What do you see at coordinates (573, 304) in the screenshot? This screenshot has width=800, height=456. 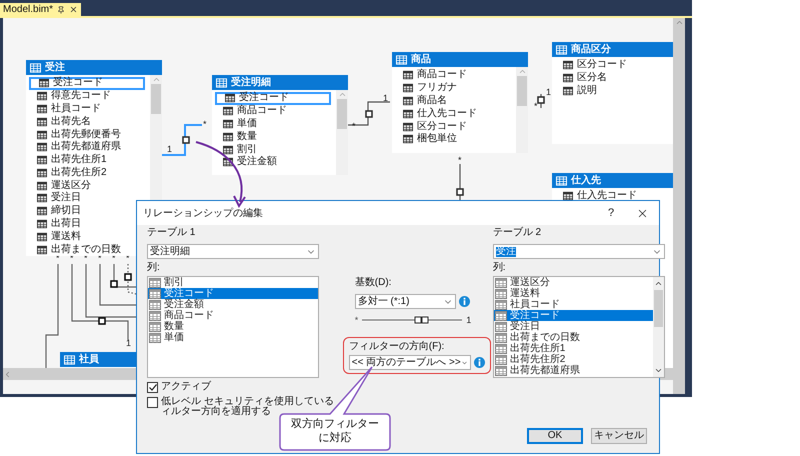 I see `list-item: 社員コード` at bounding box center [573, 304].